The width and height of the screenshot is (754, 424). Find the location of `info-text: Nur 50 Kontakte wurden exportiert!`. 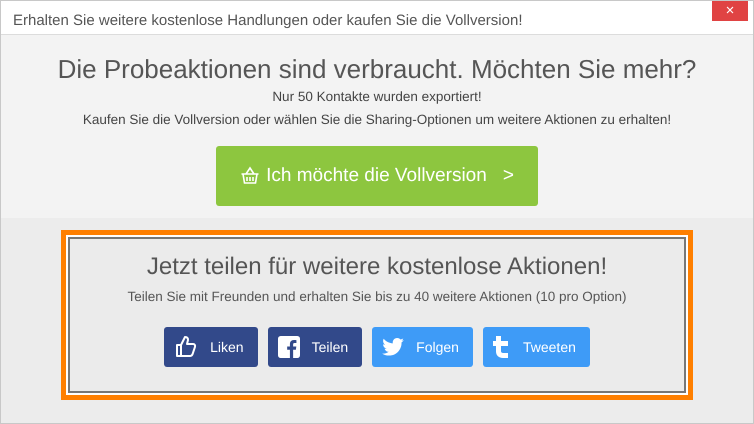

info-text: Nur 50 Kontakte wurden exportiert! is located at coordinates (377, 97).